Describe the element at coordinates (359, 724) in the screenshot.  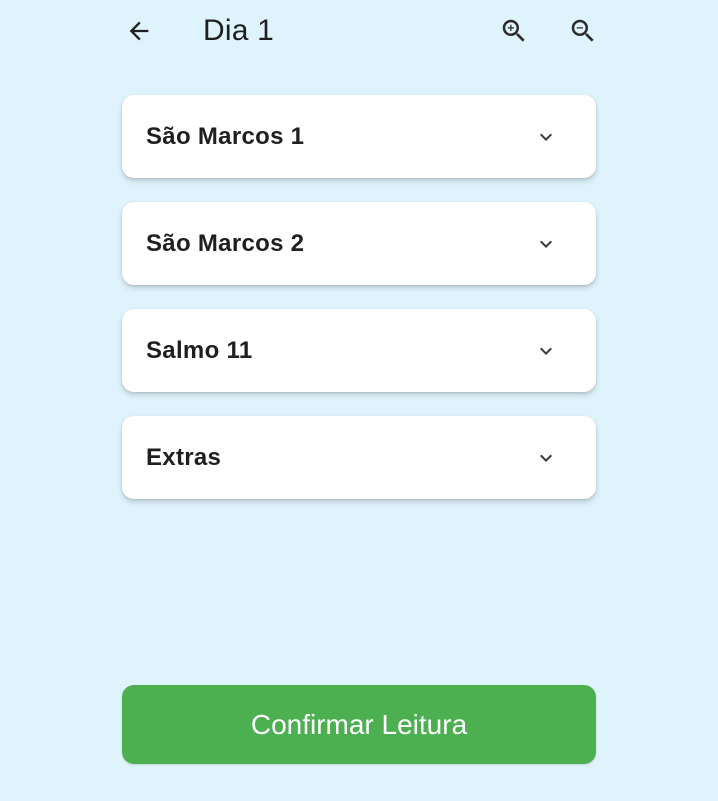
I see `confirm-reading-button: Confirmar Leitura` at that location.